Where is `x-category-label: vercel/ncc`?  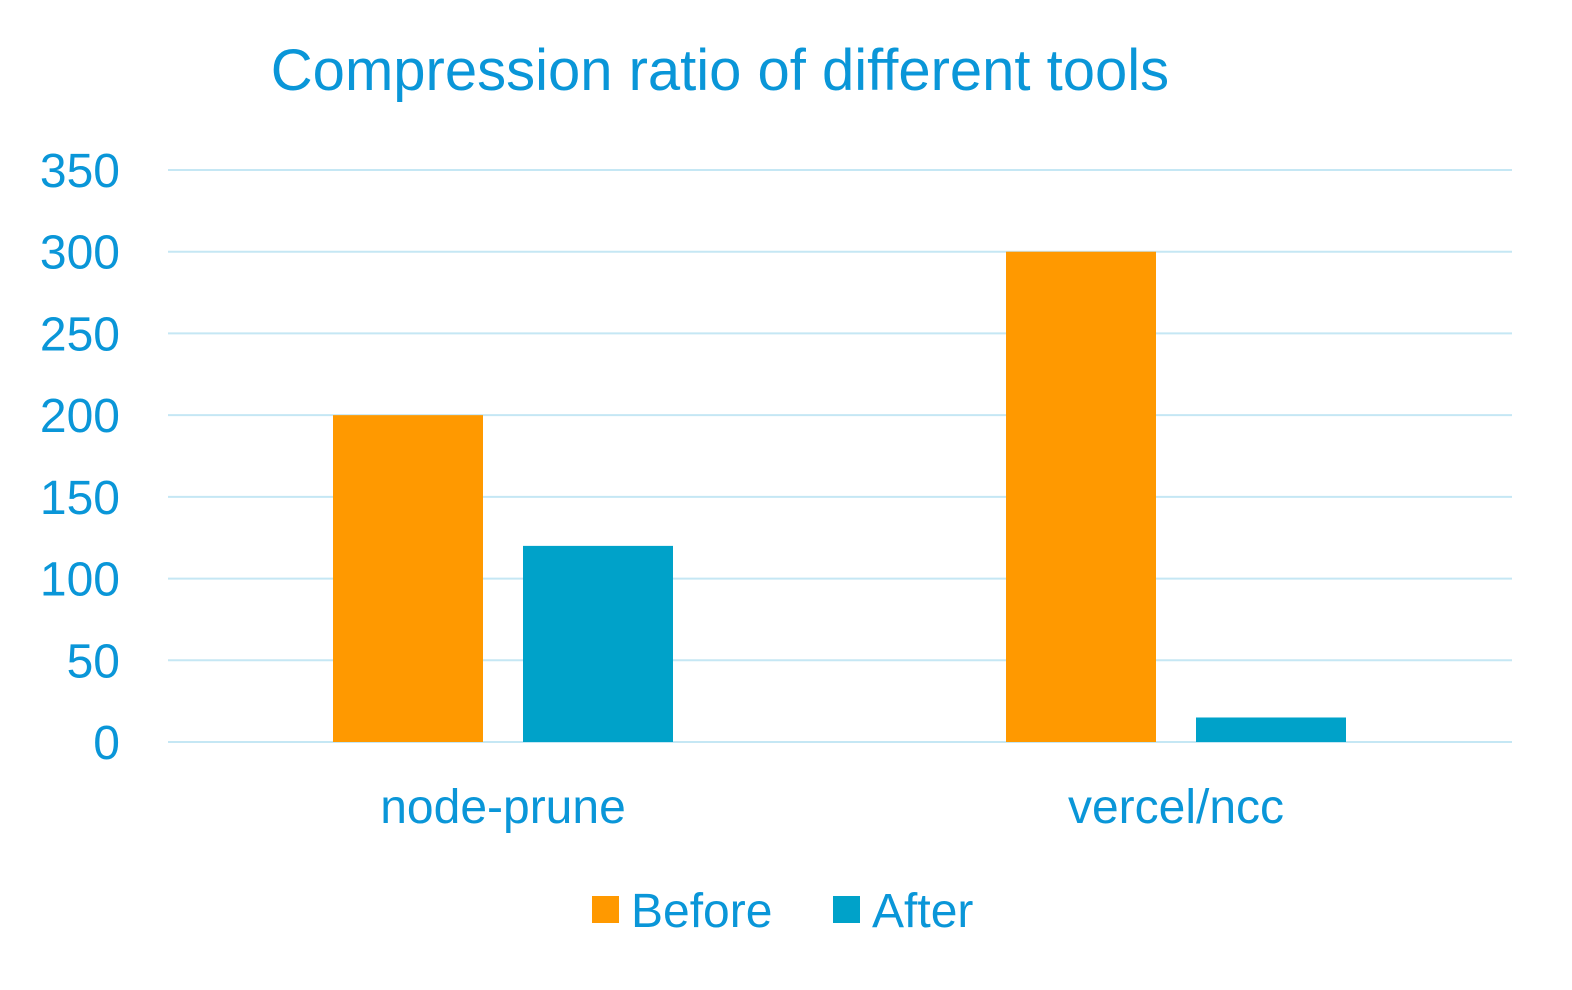
x-category-label: vercel/ncc is located at coordinates (1176, 807).